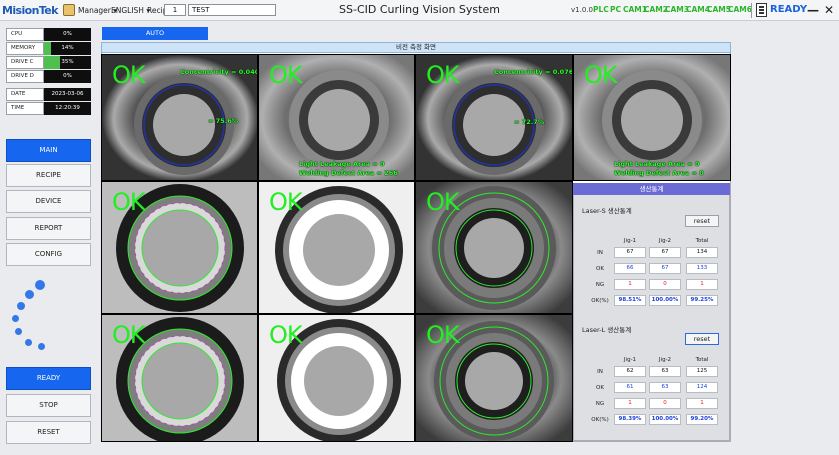 This screenshot has height=455, width=839. What do you see at coordinates (702, 387) in the screenshot?
I see `laser-l-ok-total: 124` at bounding box center [702, 387].